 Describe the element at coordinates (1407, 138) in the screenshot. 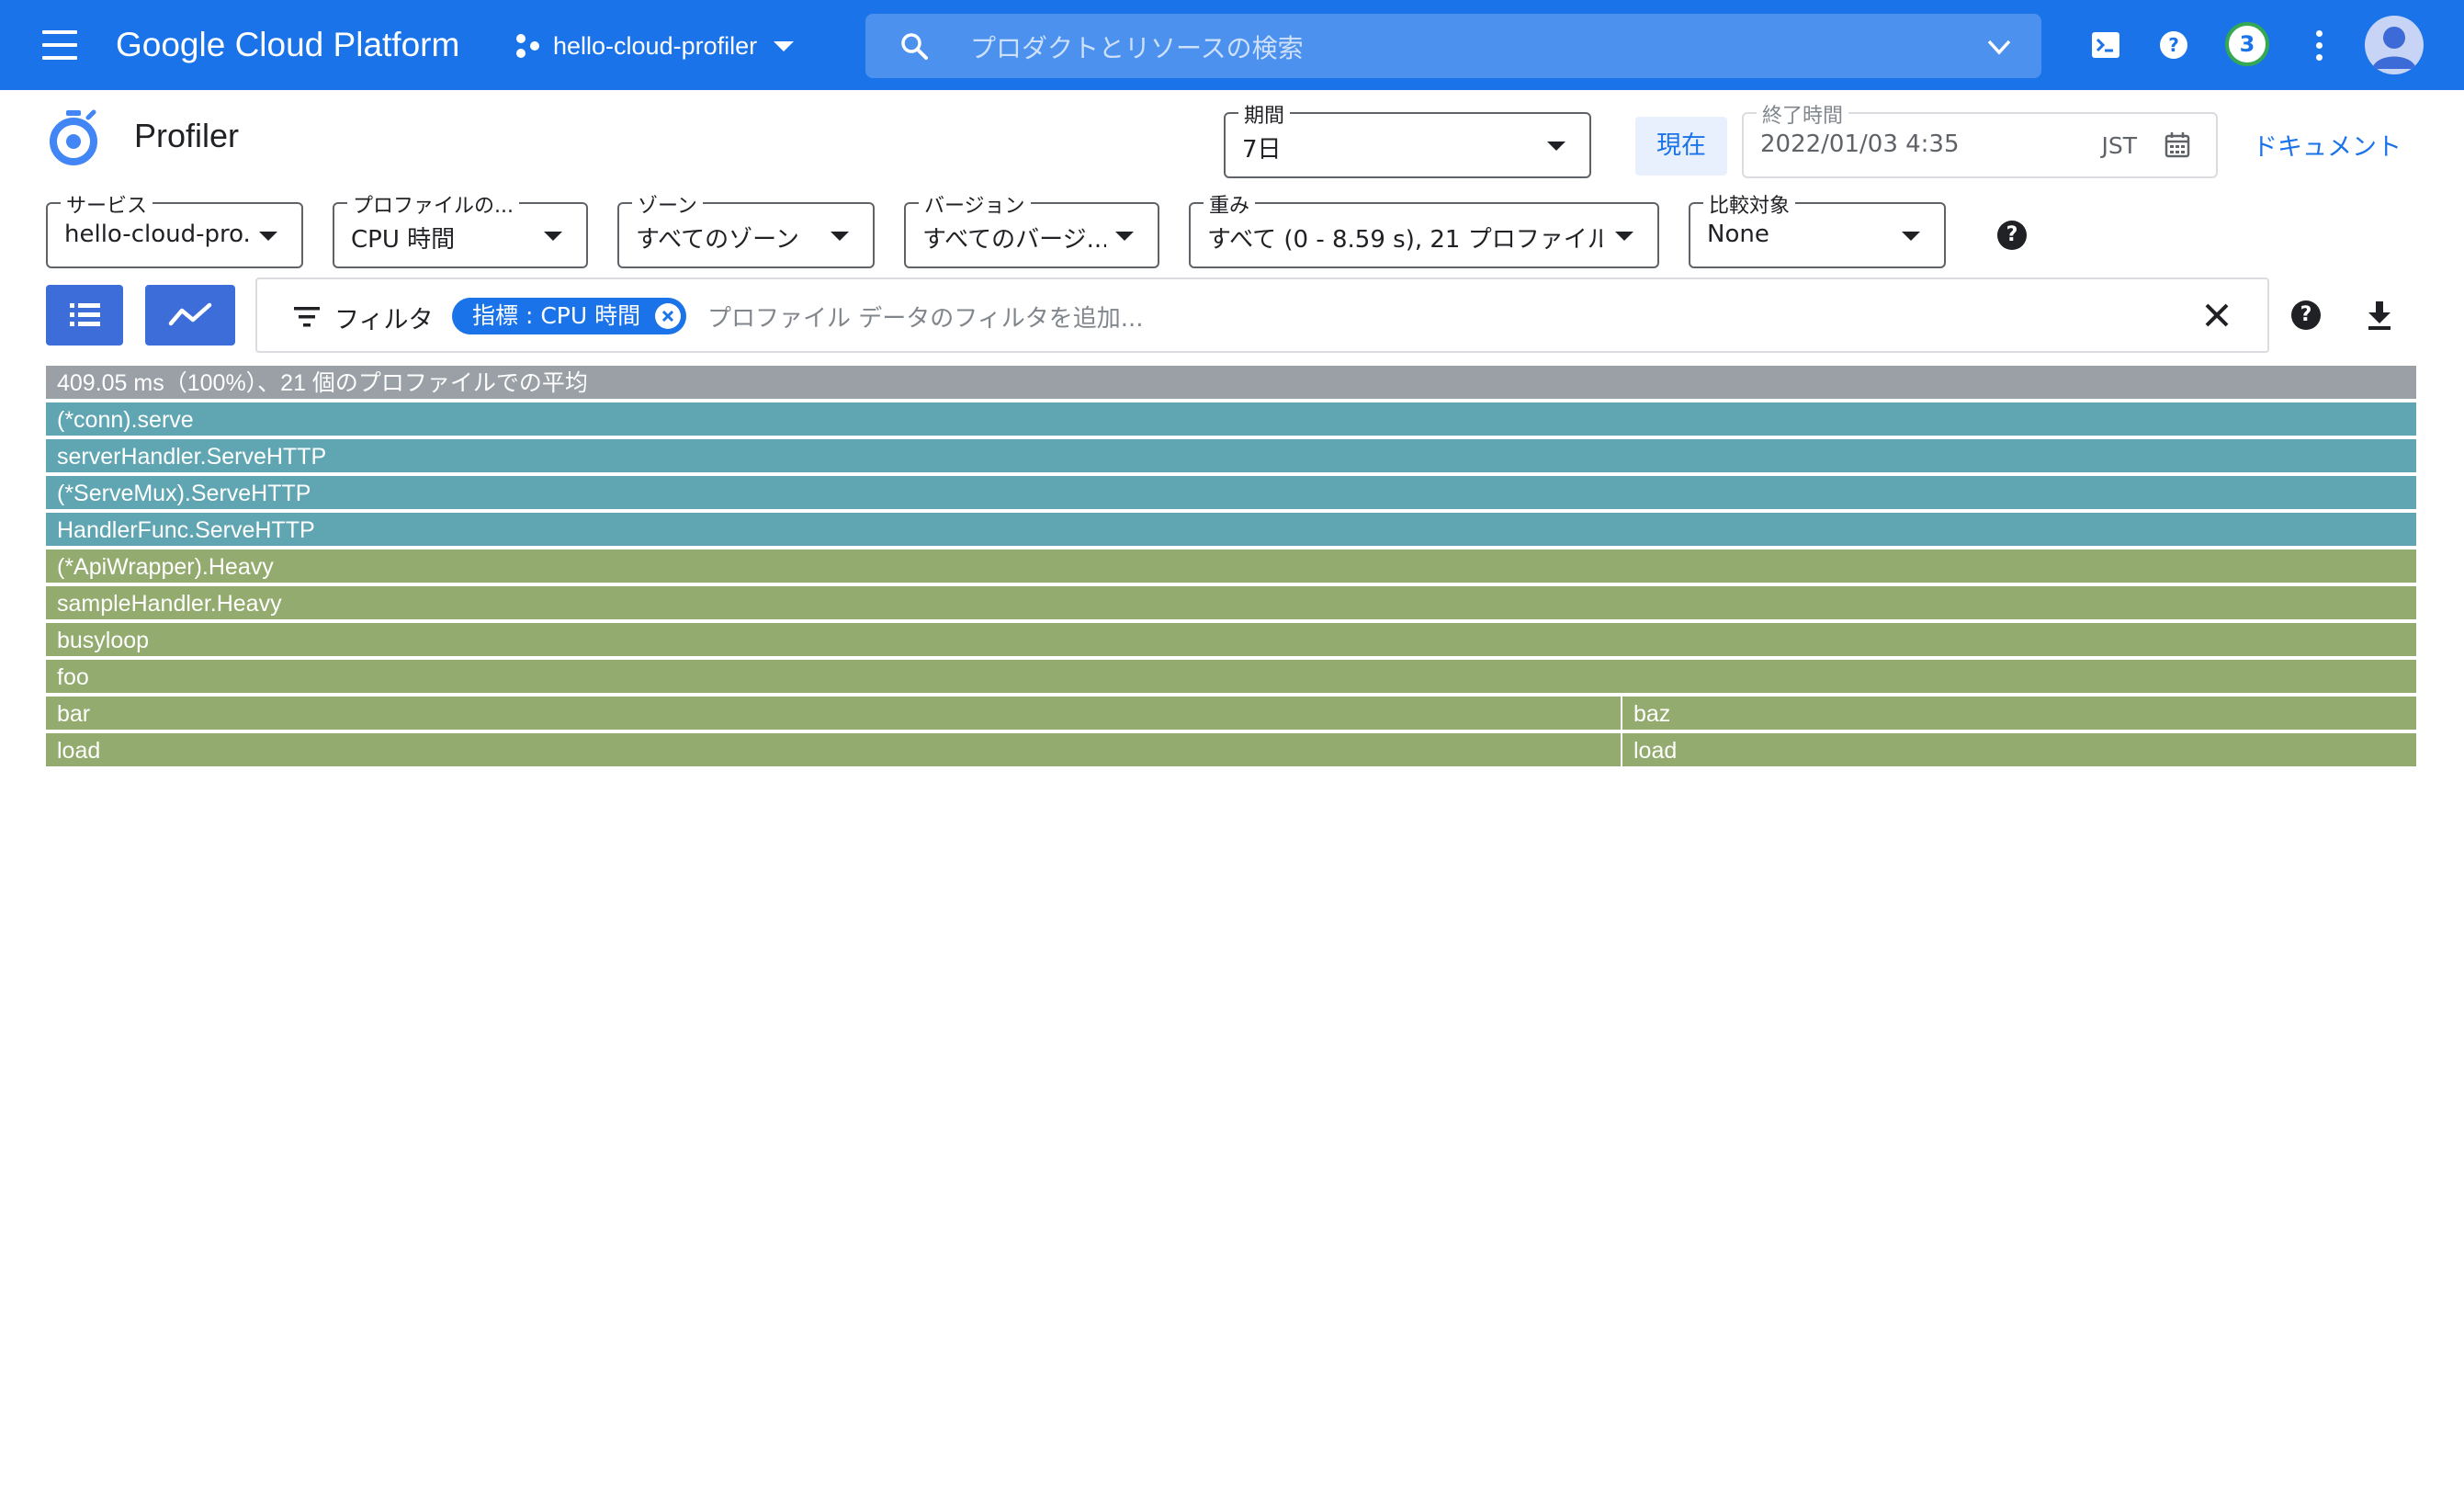

I see `period-select: 期間 7日` at that location.